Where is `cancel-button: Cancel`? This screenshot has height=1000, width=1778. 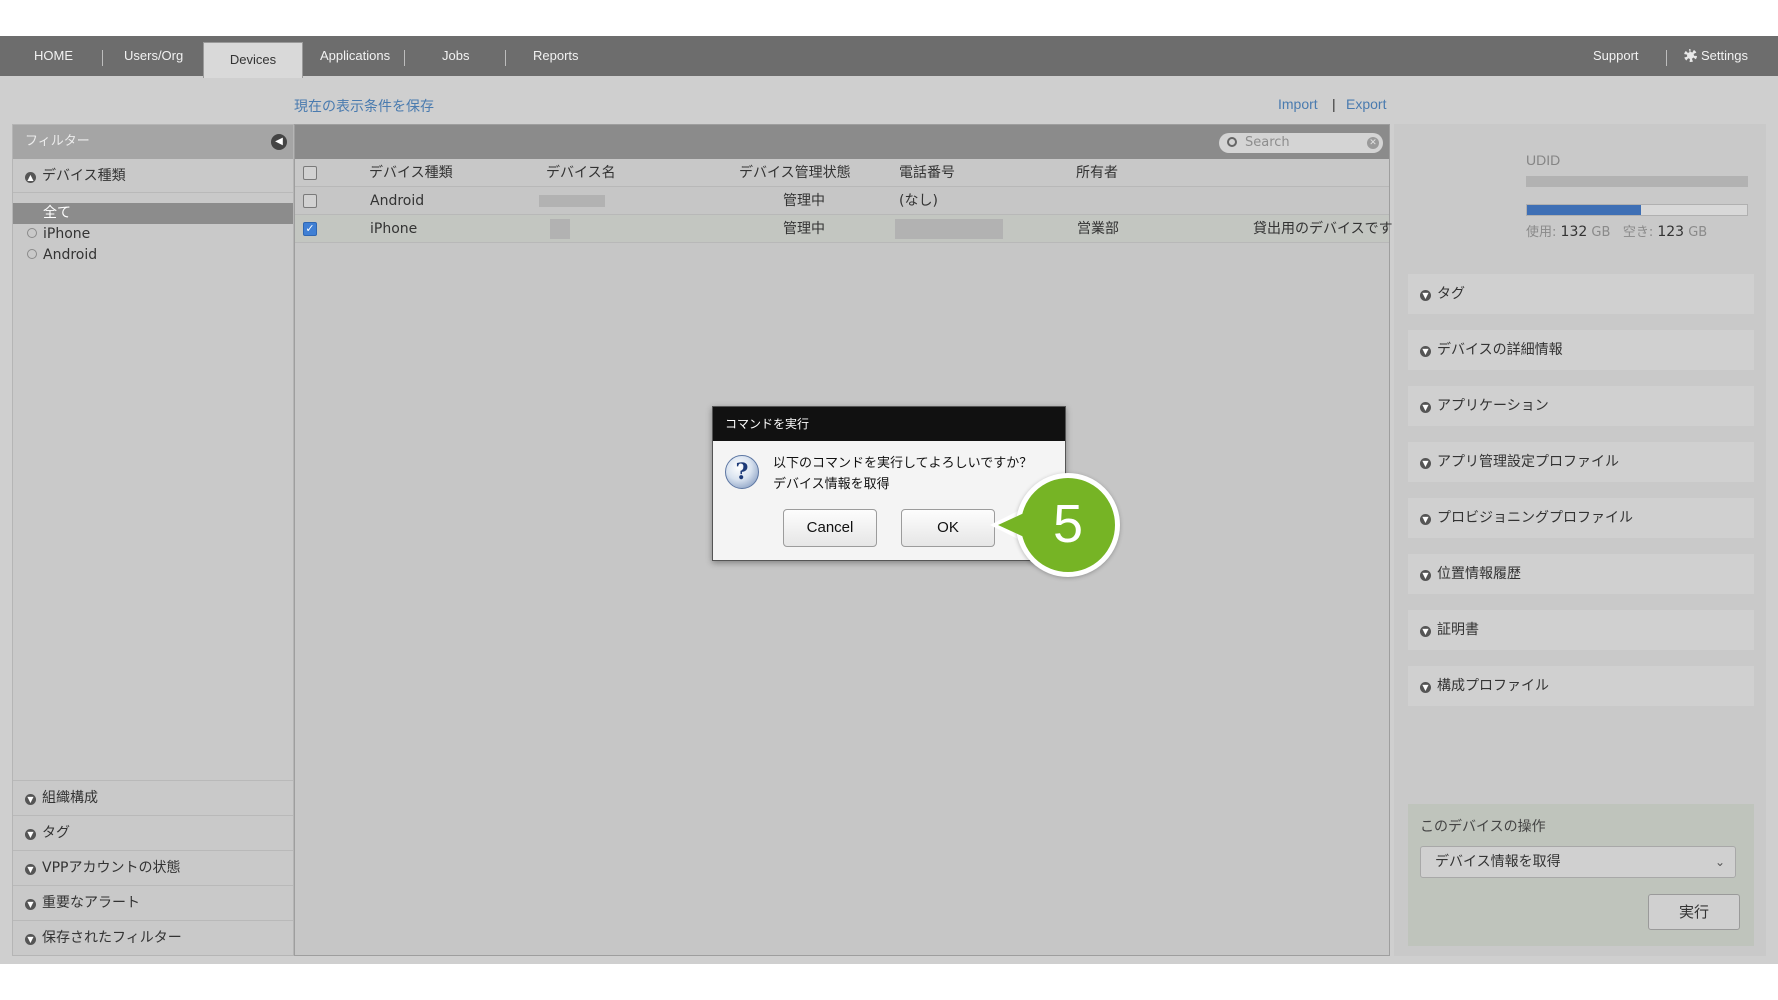
cancel-button: Cancel is located at coordinates (830, 528).